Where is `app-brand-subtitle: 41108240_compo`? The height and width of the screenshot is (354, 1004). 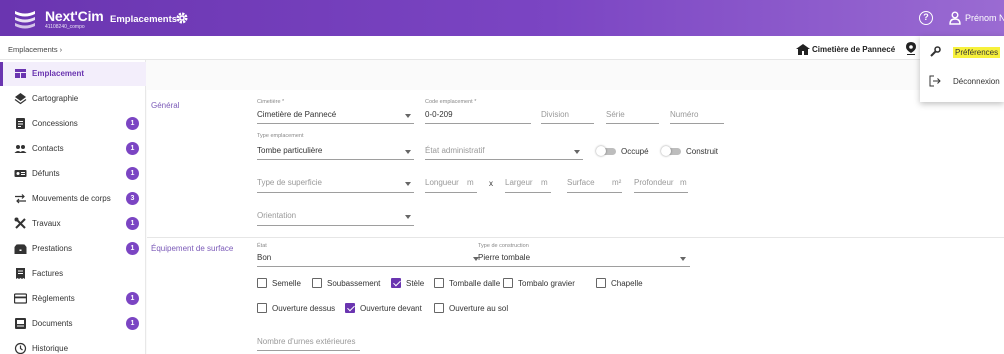
app-brand-subtitle: 41108240_compo is located at coordinates (65, 27).